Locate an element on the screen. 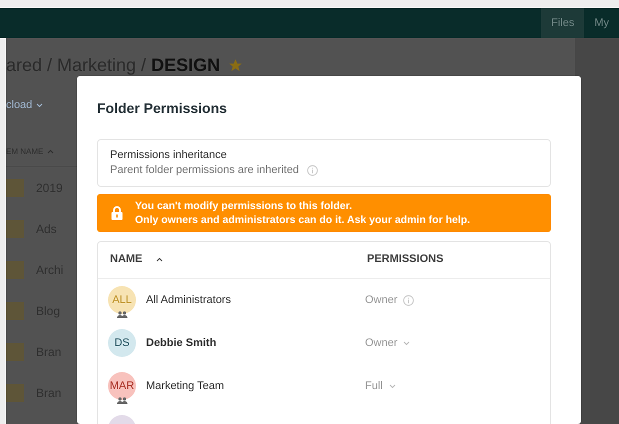 Image resolution: width=619 pixels, height=424 pixels. permission-text: Owner is located at coordinates (381, 300).